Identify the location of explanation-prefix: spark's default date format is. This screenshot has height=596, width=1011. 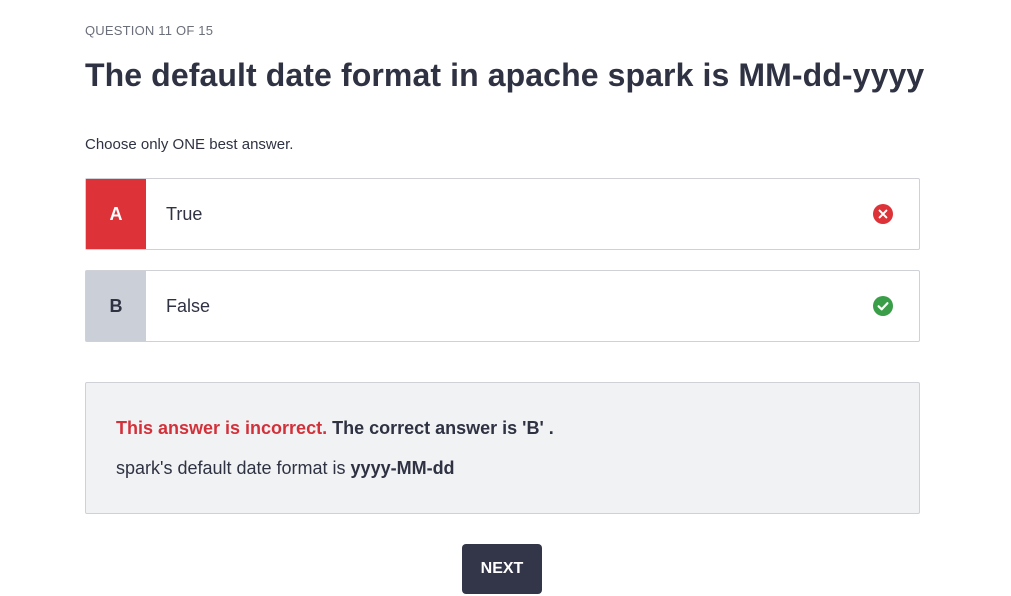
(233, 468).